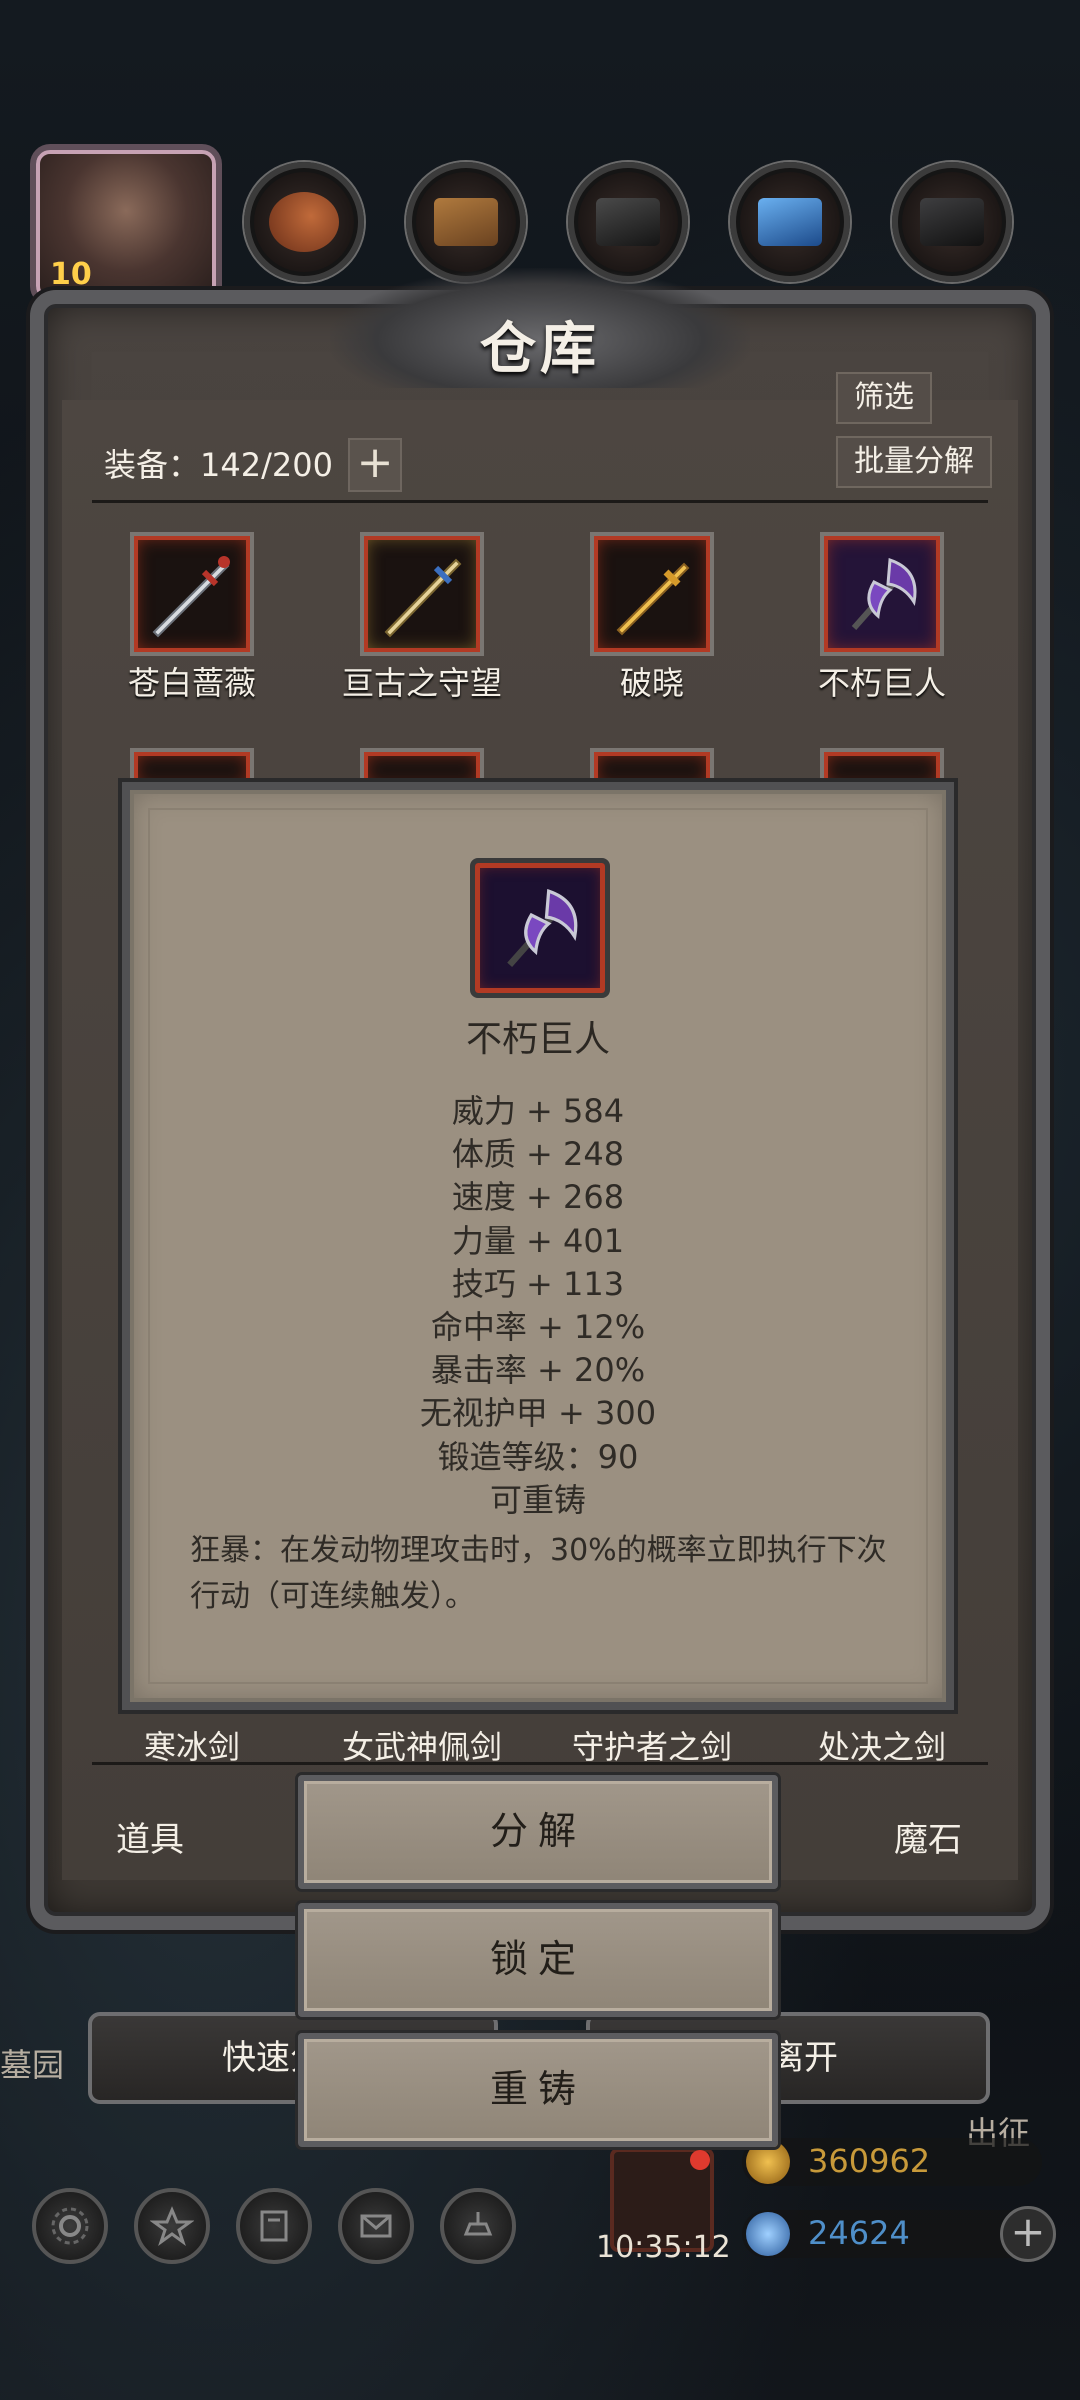 The height and width of the screenshot is (2400, 1080). I want to click on gold-amount: 360962, so click(869, 2161).